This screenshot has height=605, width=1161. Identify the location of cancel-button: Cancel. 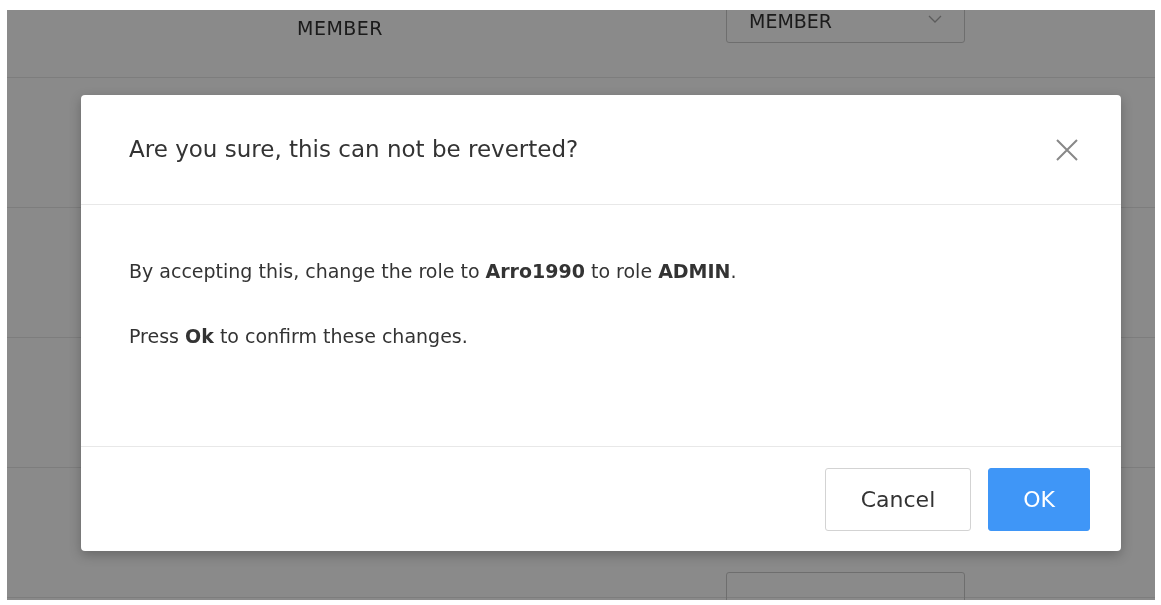
(898, 499).